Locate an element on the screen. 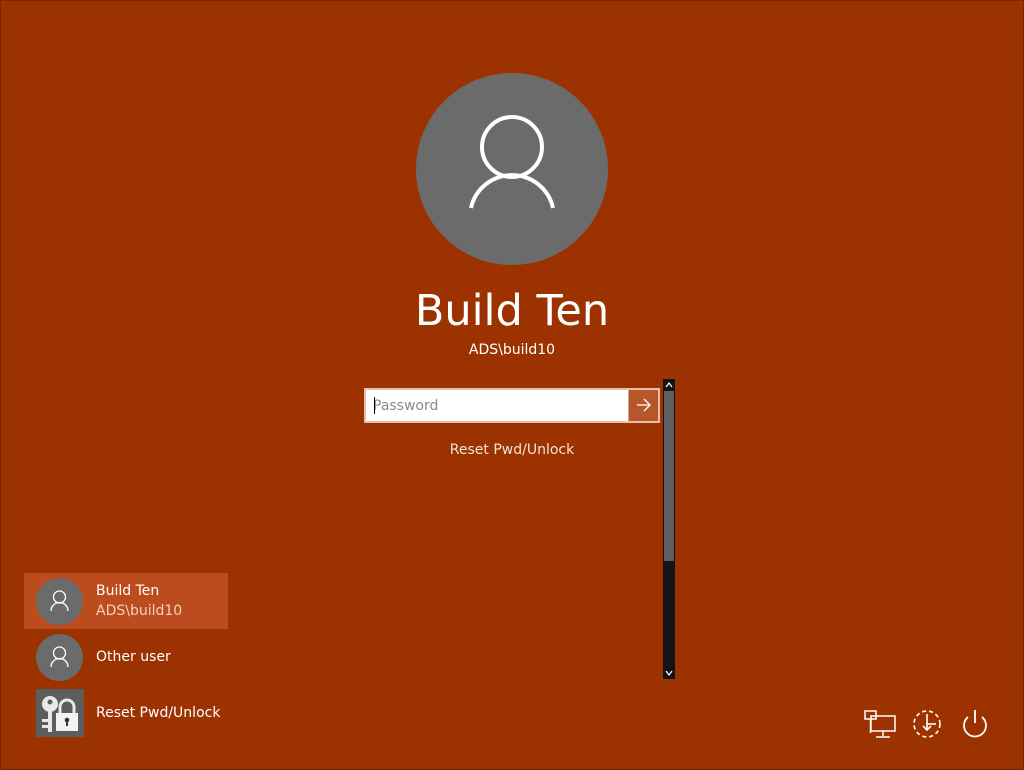  network-icon is located at coordinates (880, 724).